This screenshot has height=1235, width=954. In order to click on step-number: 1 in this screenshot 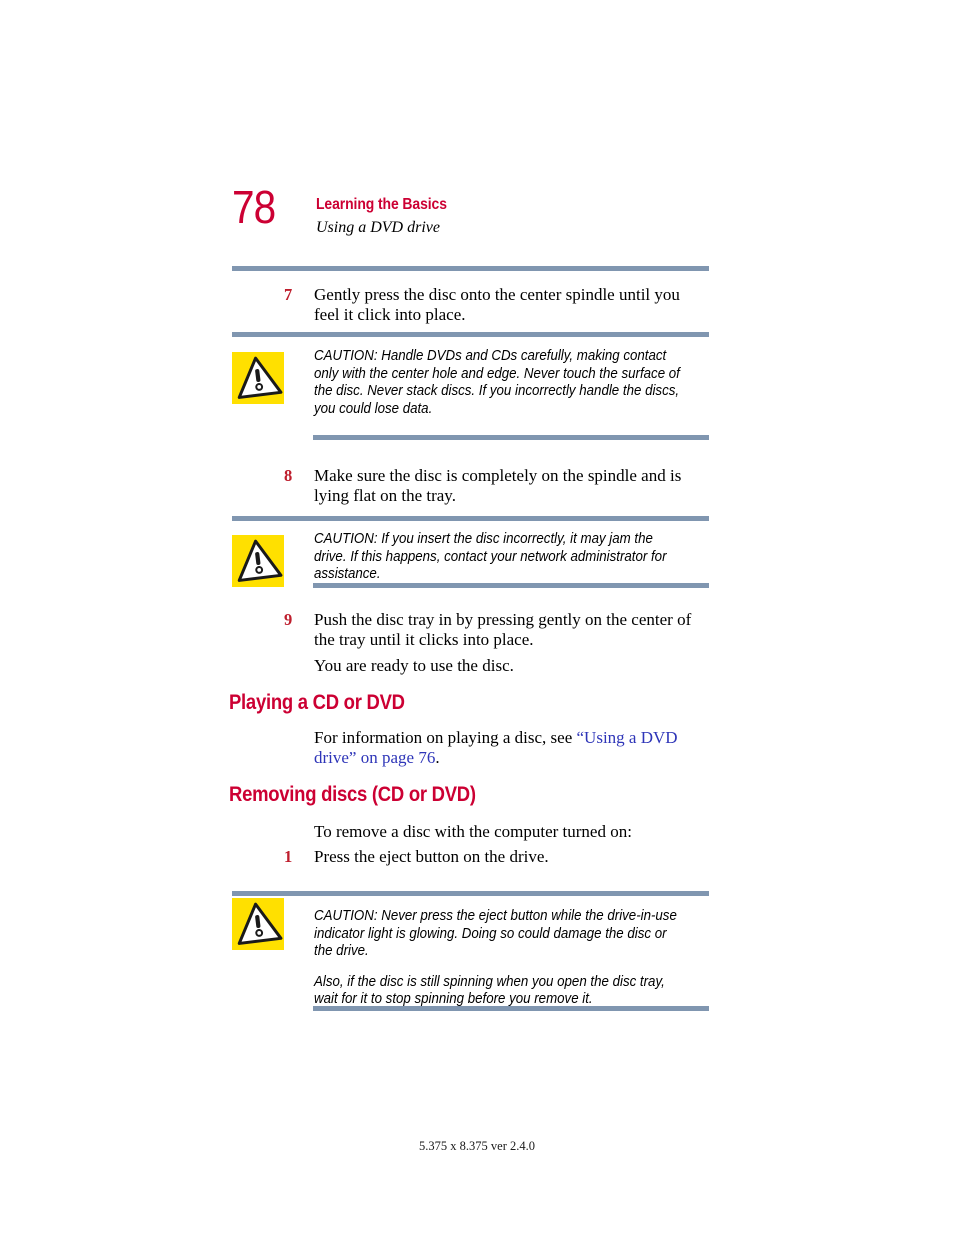, I will do `click(288, 856)`.